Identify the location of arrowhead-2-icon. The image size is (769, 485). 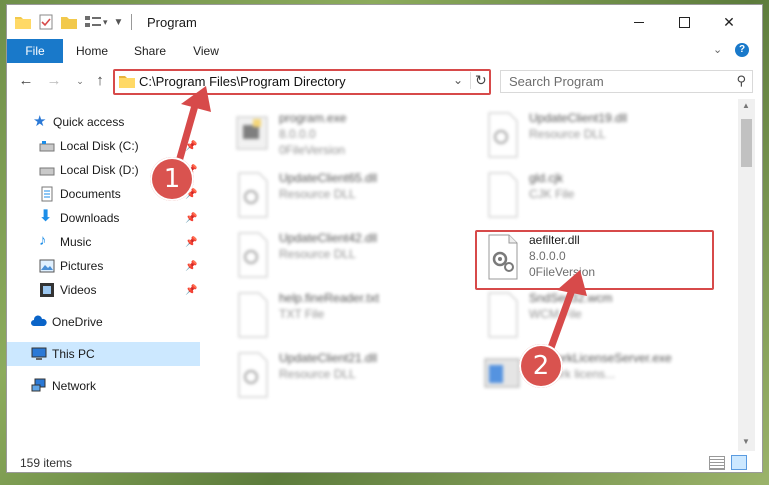
(572, 283).